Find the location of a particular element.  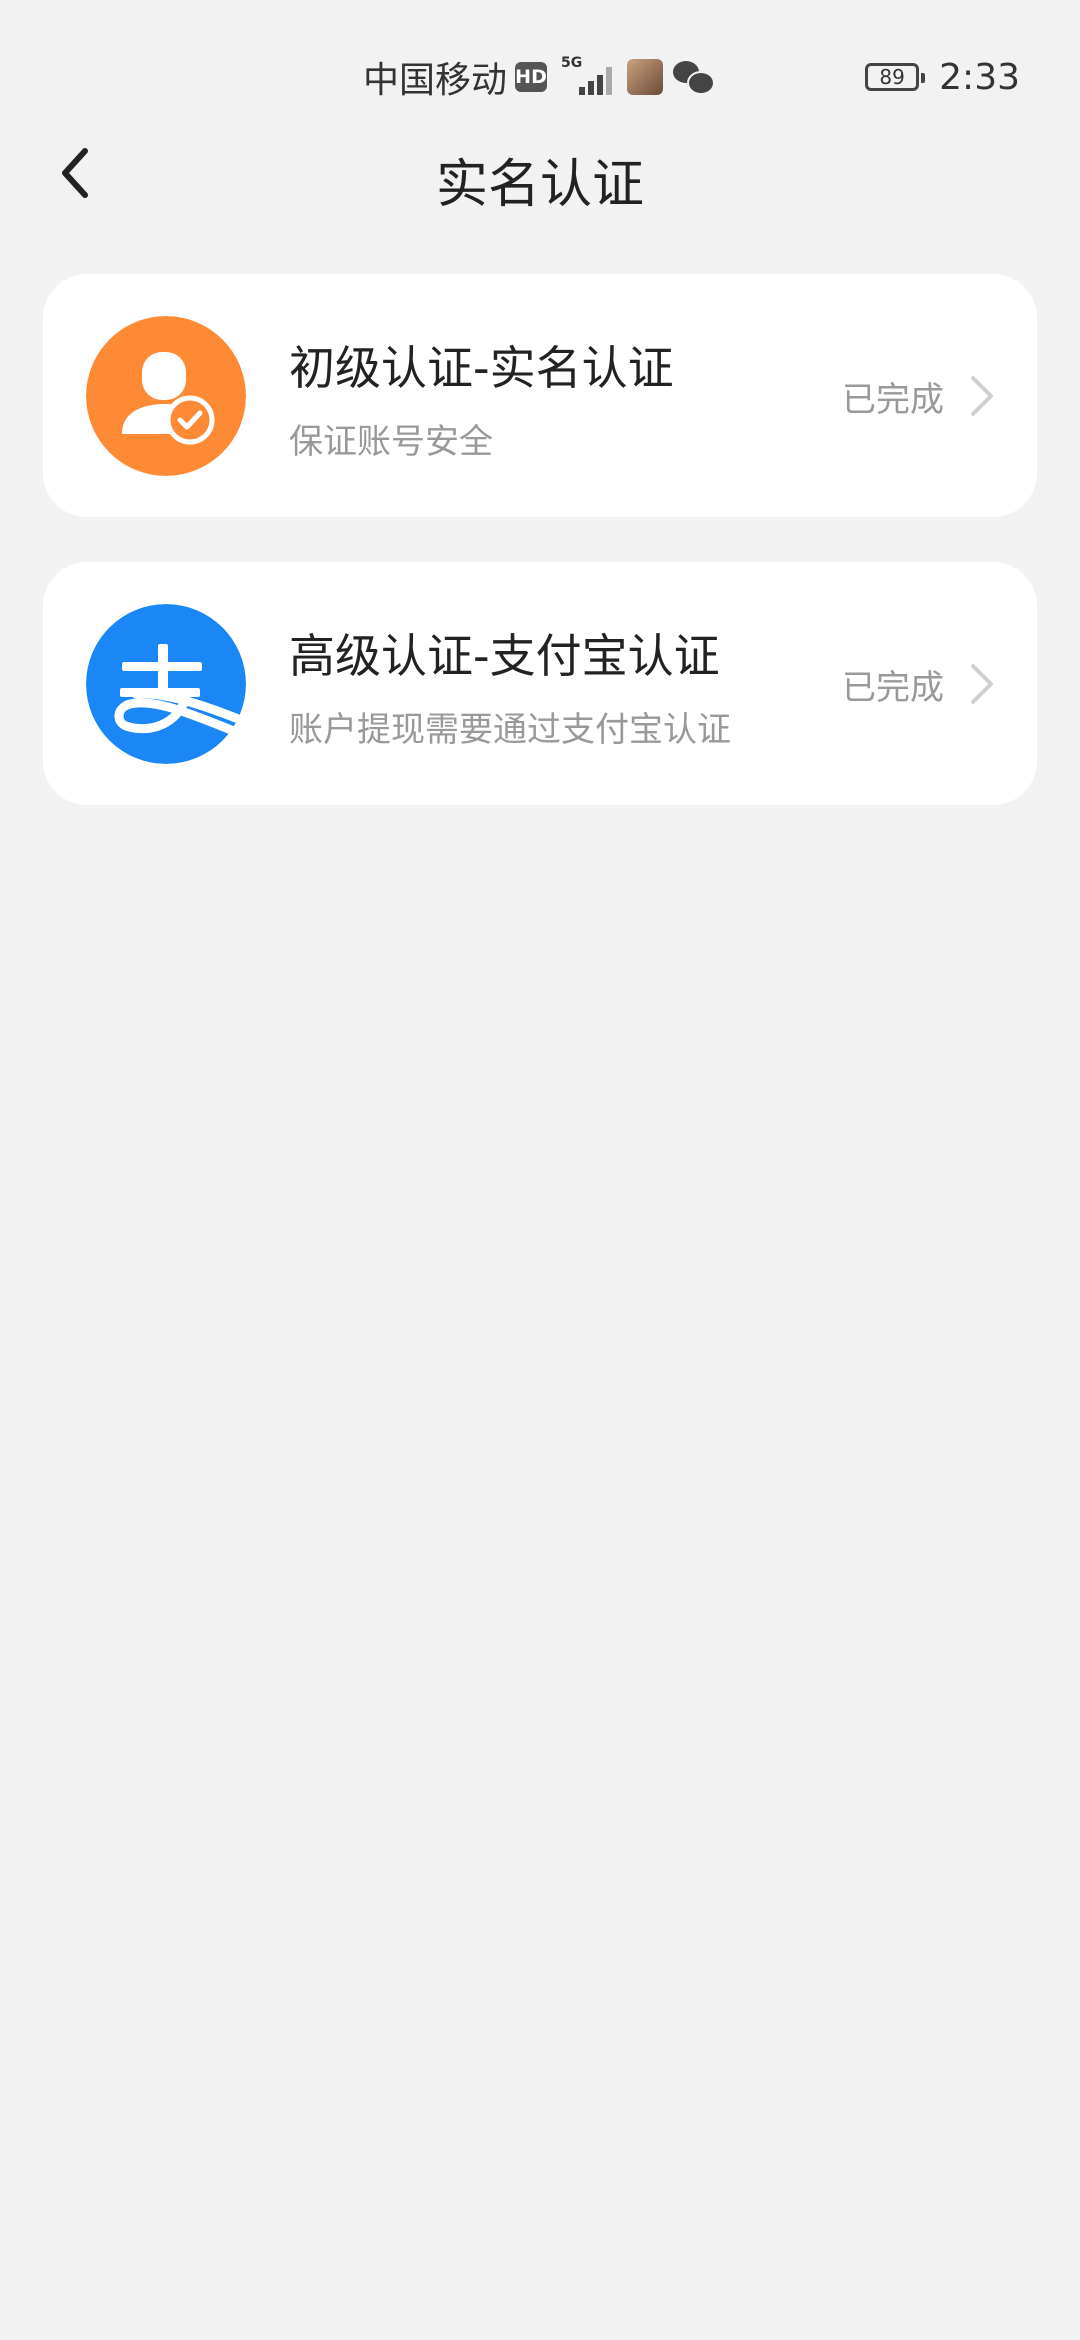

item-subtitle: 账户提现需要通过支付宝认证 is located at coordinates (510, 730).